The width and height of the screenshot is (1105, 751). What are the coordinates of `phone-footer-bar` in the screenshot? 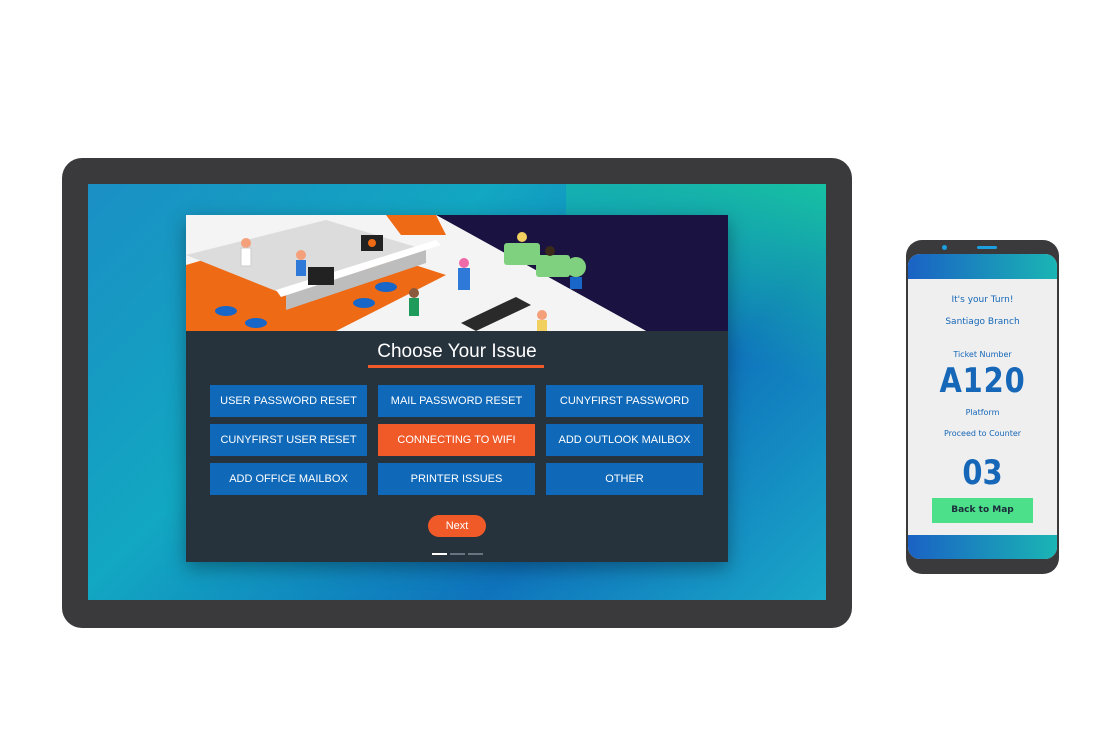 It's located at (982, 547).